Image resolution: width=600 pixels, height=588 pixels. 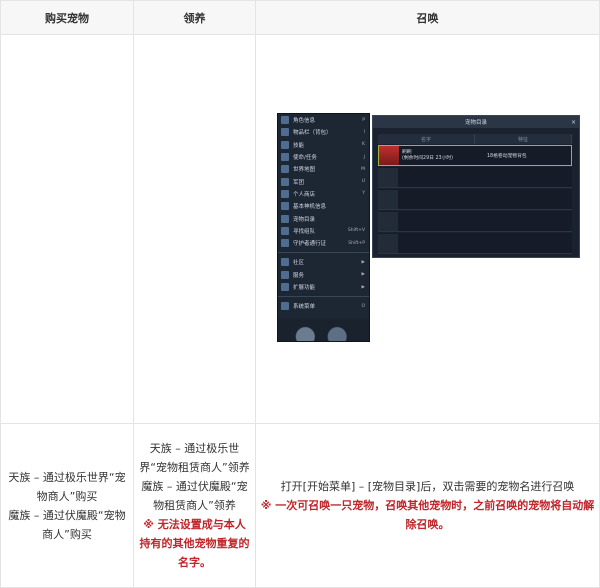 What do you see at coordinates (304, 194) in the screenshot?
I see `menu-label: 个人商店` at bounding box center [304, 194].